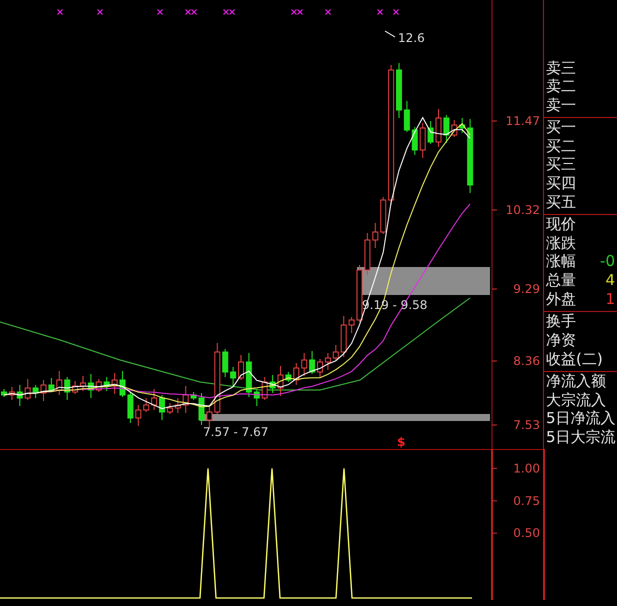 The width and height of the screenshot is (617, 606). I want to click on price-axis-label: 8.36, so click(526, 361).